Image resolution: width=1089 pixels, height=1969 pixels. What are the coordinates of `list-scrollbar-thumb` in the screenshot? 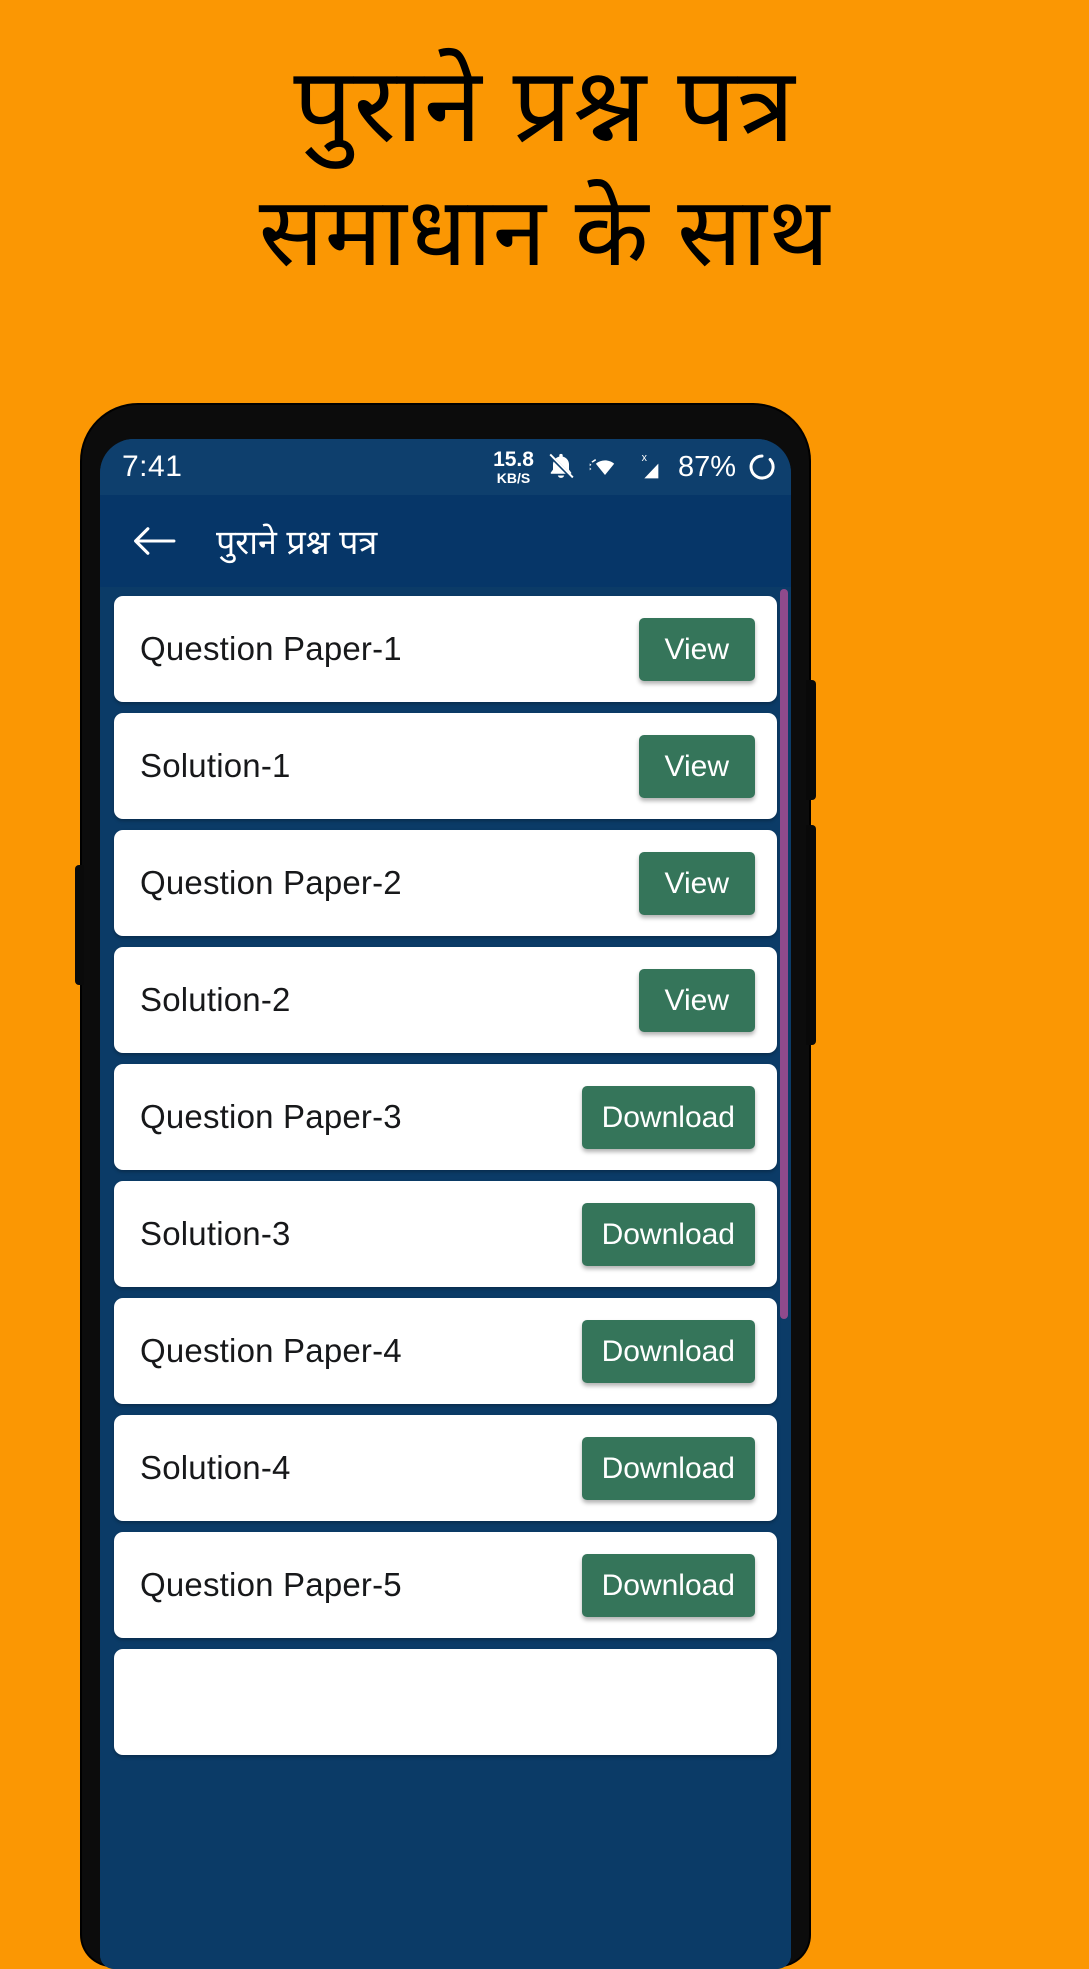 It's located at (784, 954).